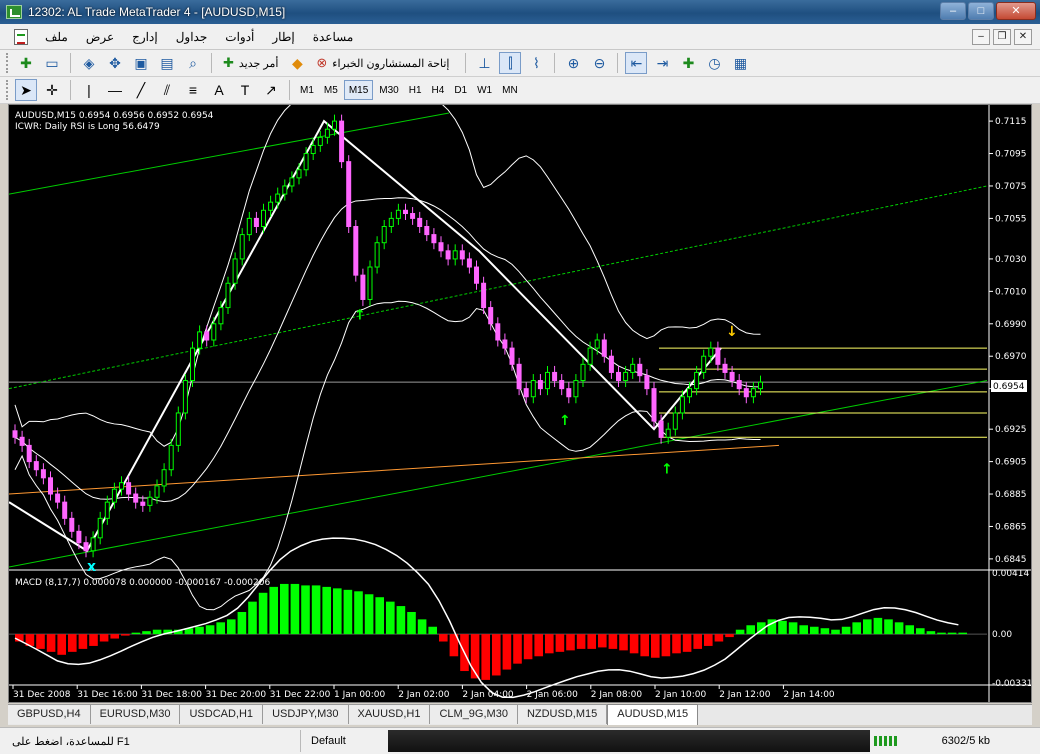 This screenshot has width=1040, height=754. What do you see at coordinates (981, 37) in the screenshot?
I see `mdi-minimize-button: –` at bounding box center [981, 37].